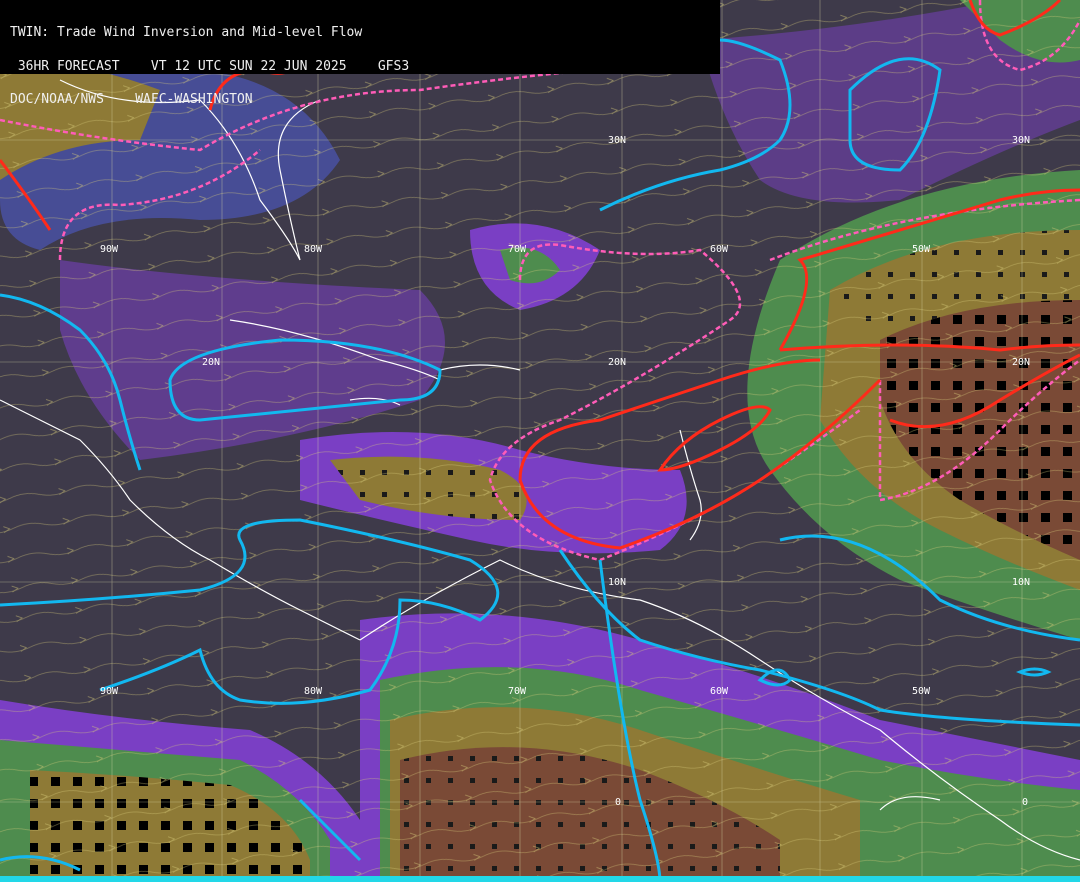  I want to click on lon-label-60w-a: 60W, so click(719, 249).